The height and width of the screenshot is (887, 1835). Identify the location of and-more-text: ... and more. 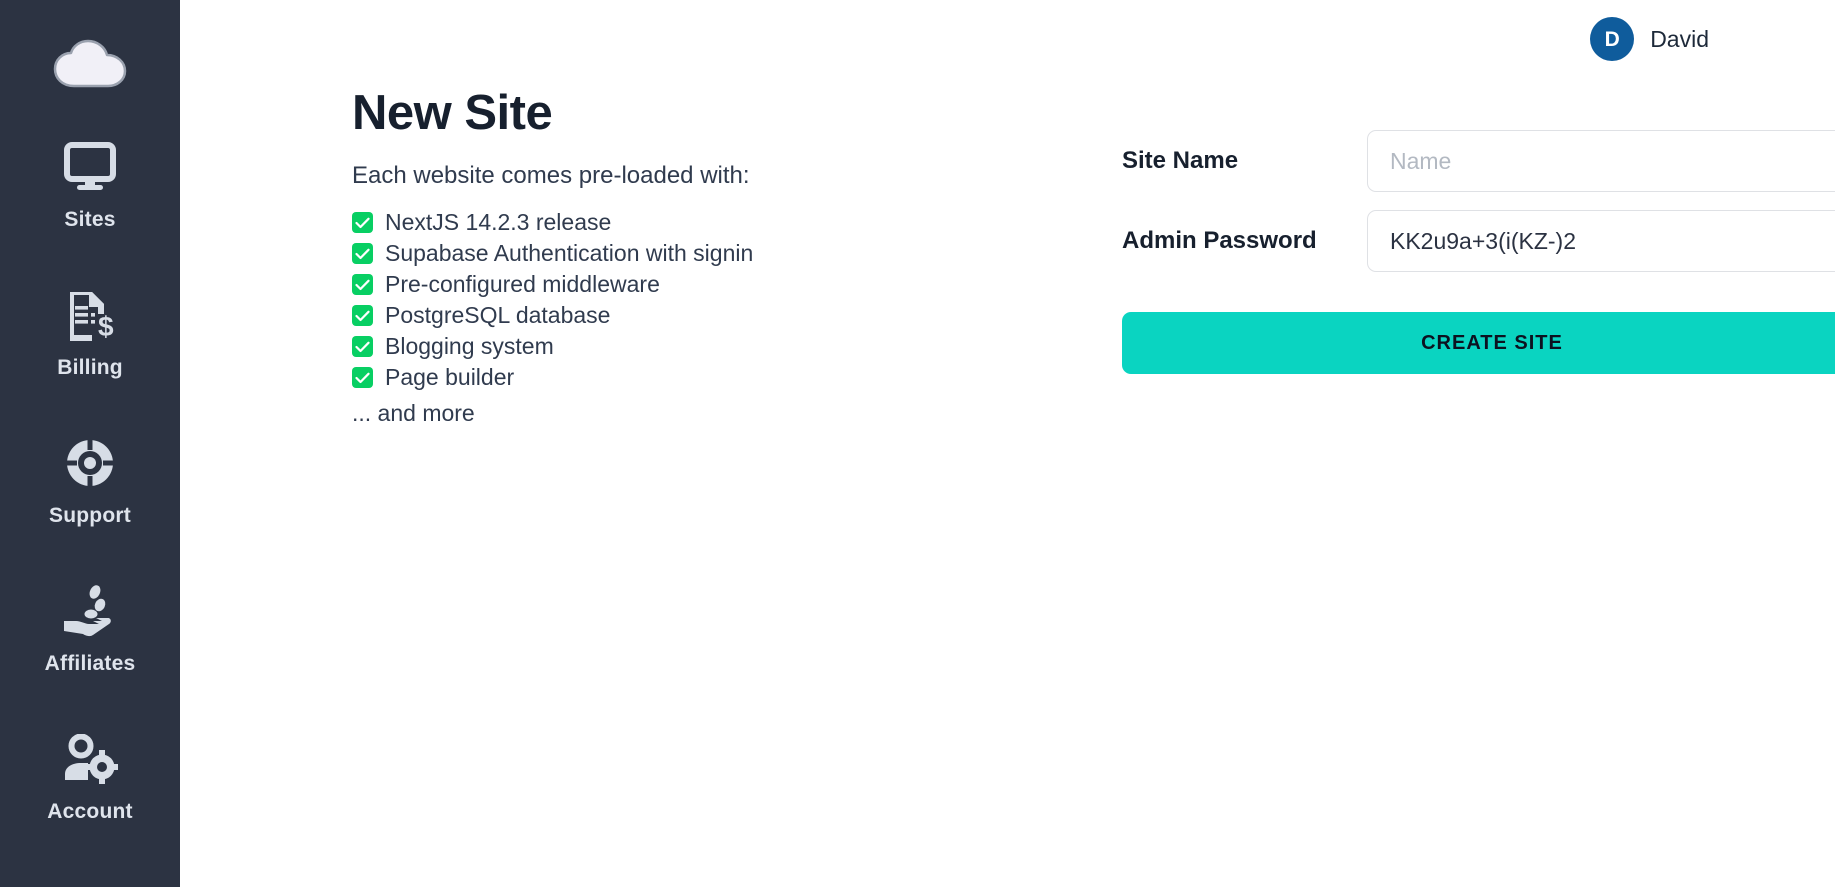
(413, 413).